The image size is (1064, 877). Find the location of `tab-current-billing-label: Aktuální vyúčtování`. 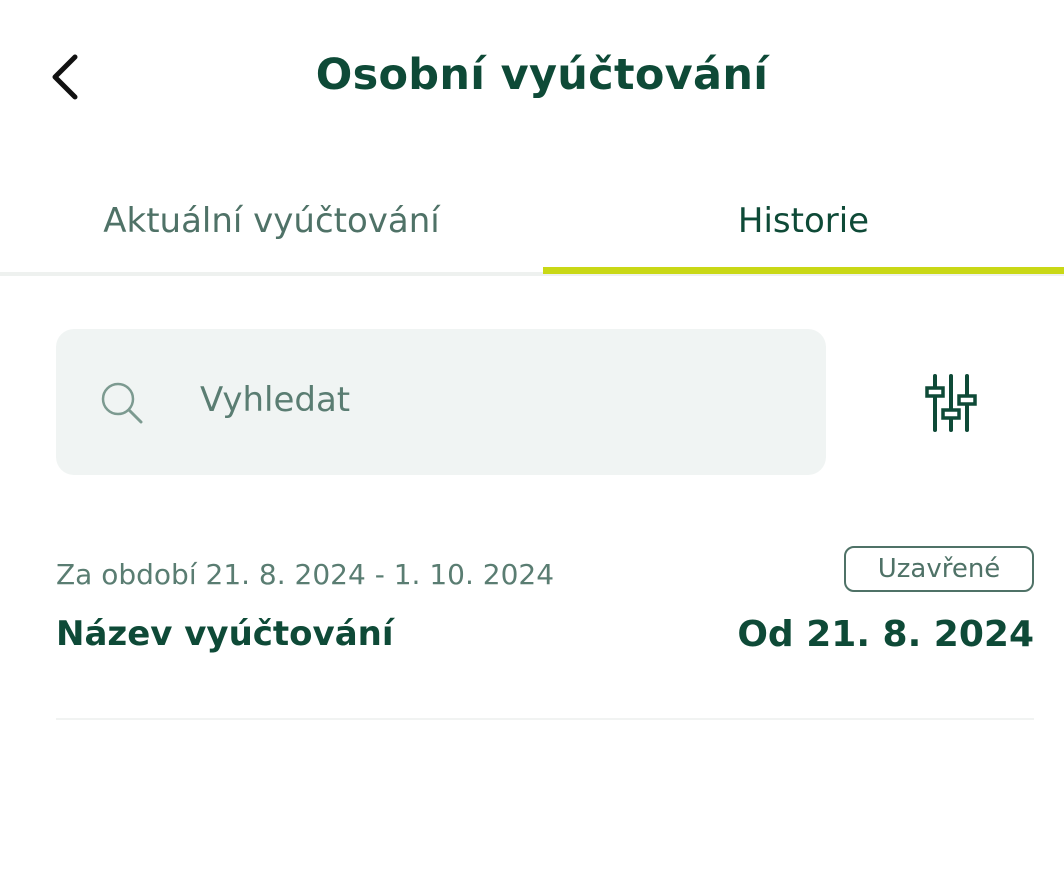

tab-current-billing-label: Aktuální vyúčtování is located at coordinates (271, 221).